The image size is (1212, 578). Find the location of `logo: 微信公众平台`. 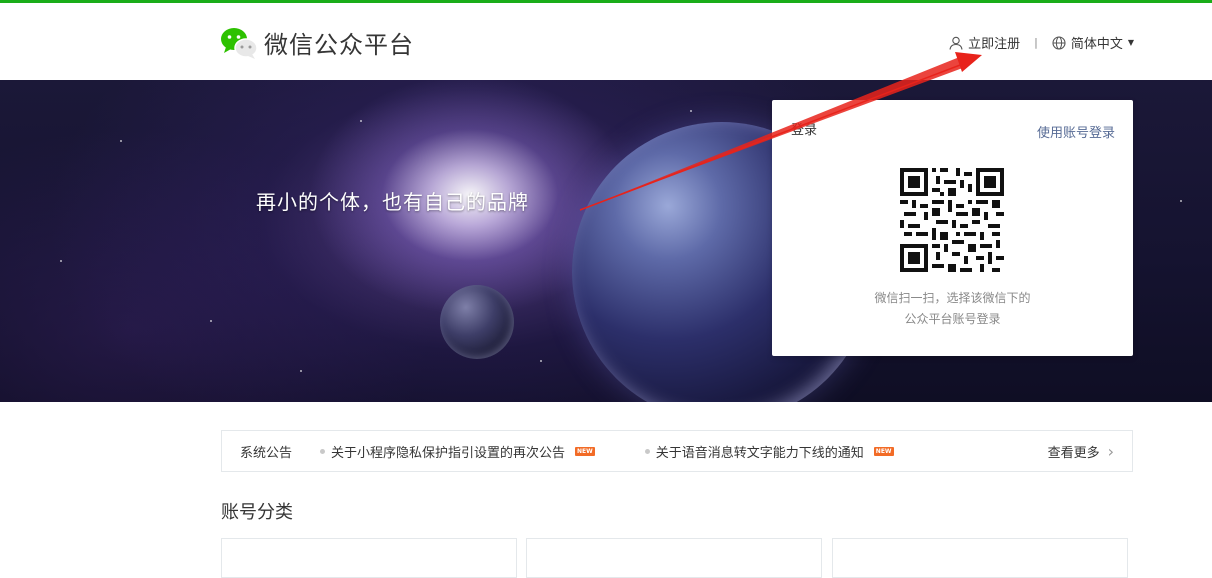

logo: 微信公众平台 is located at coordinates (317, 42).